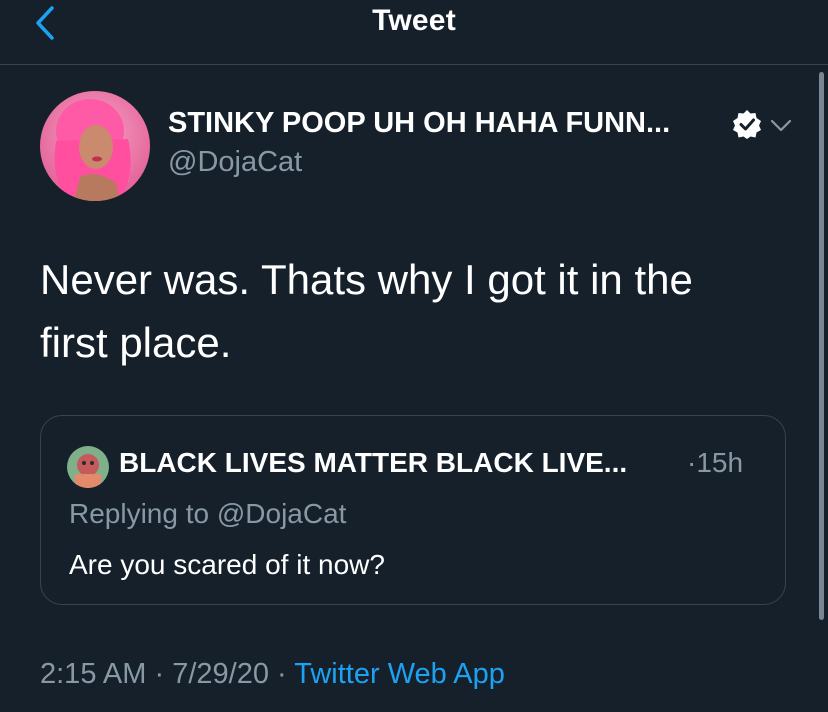 The image size is (828, 712). Describe the element at coordinates (227, 564) in the screenshot. I see `quoted-tweet-text: Are you scared of it now?` at that location.